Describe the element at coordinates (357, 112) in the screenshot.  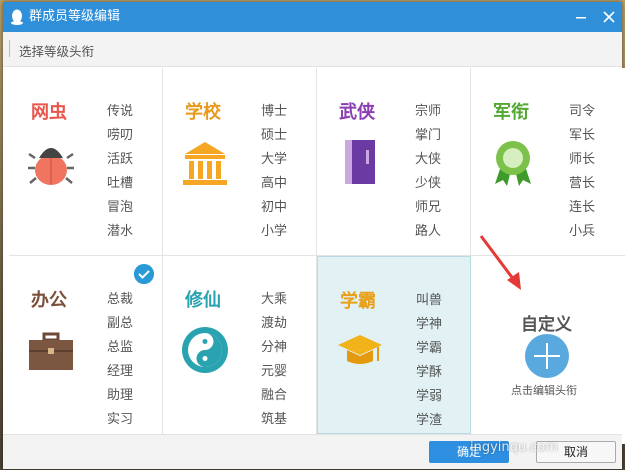
I see `category-name: 武侠` at that location.